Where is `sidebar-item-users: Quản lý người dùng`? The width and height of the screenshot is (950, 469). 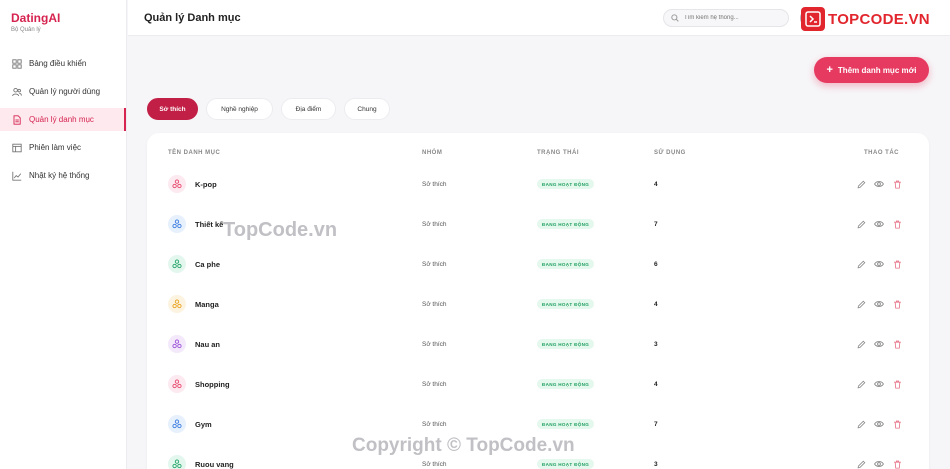 sidebar-item-users: Quản lý người dùng is located at coordinates (63, 91).